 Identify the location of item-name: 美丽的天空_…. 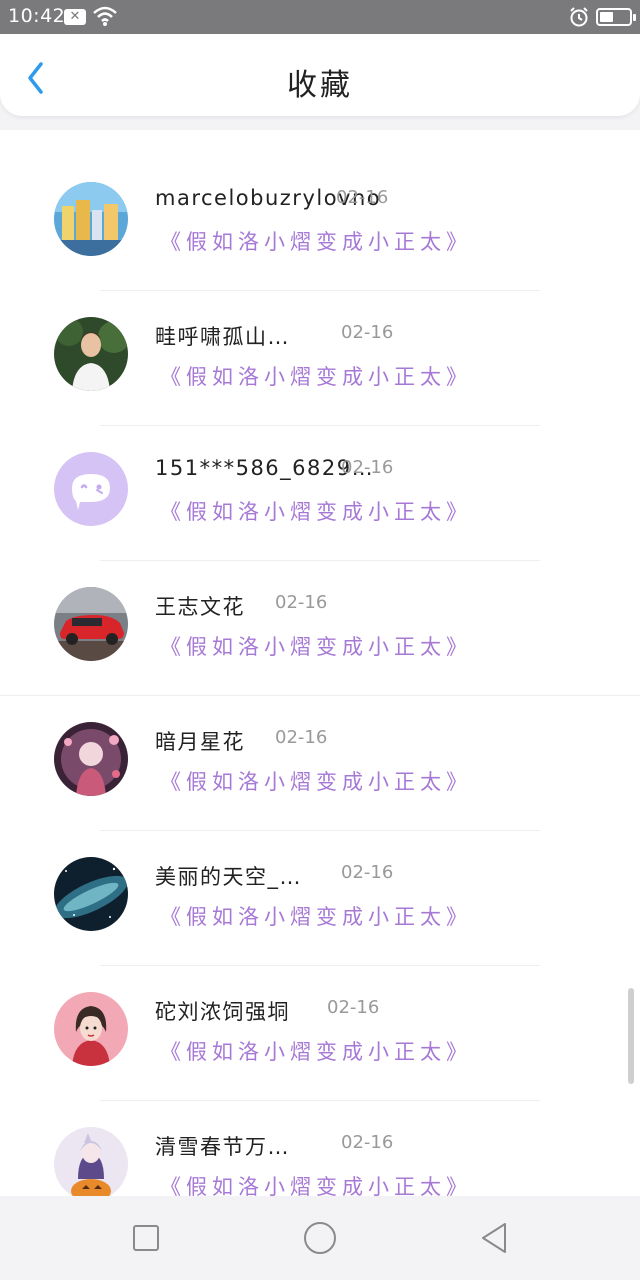
(228, 877).